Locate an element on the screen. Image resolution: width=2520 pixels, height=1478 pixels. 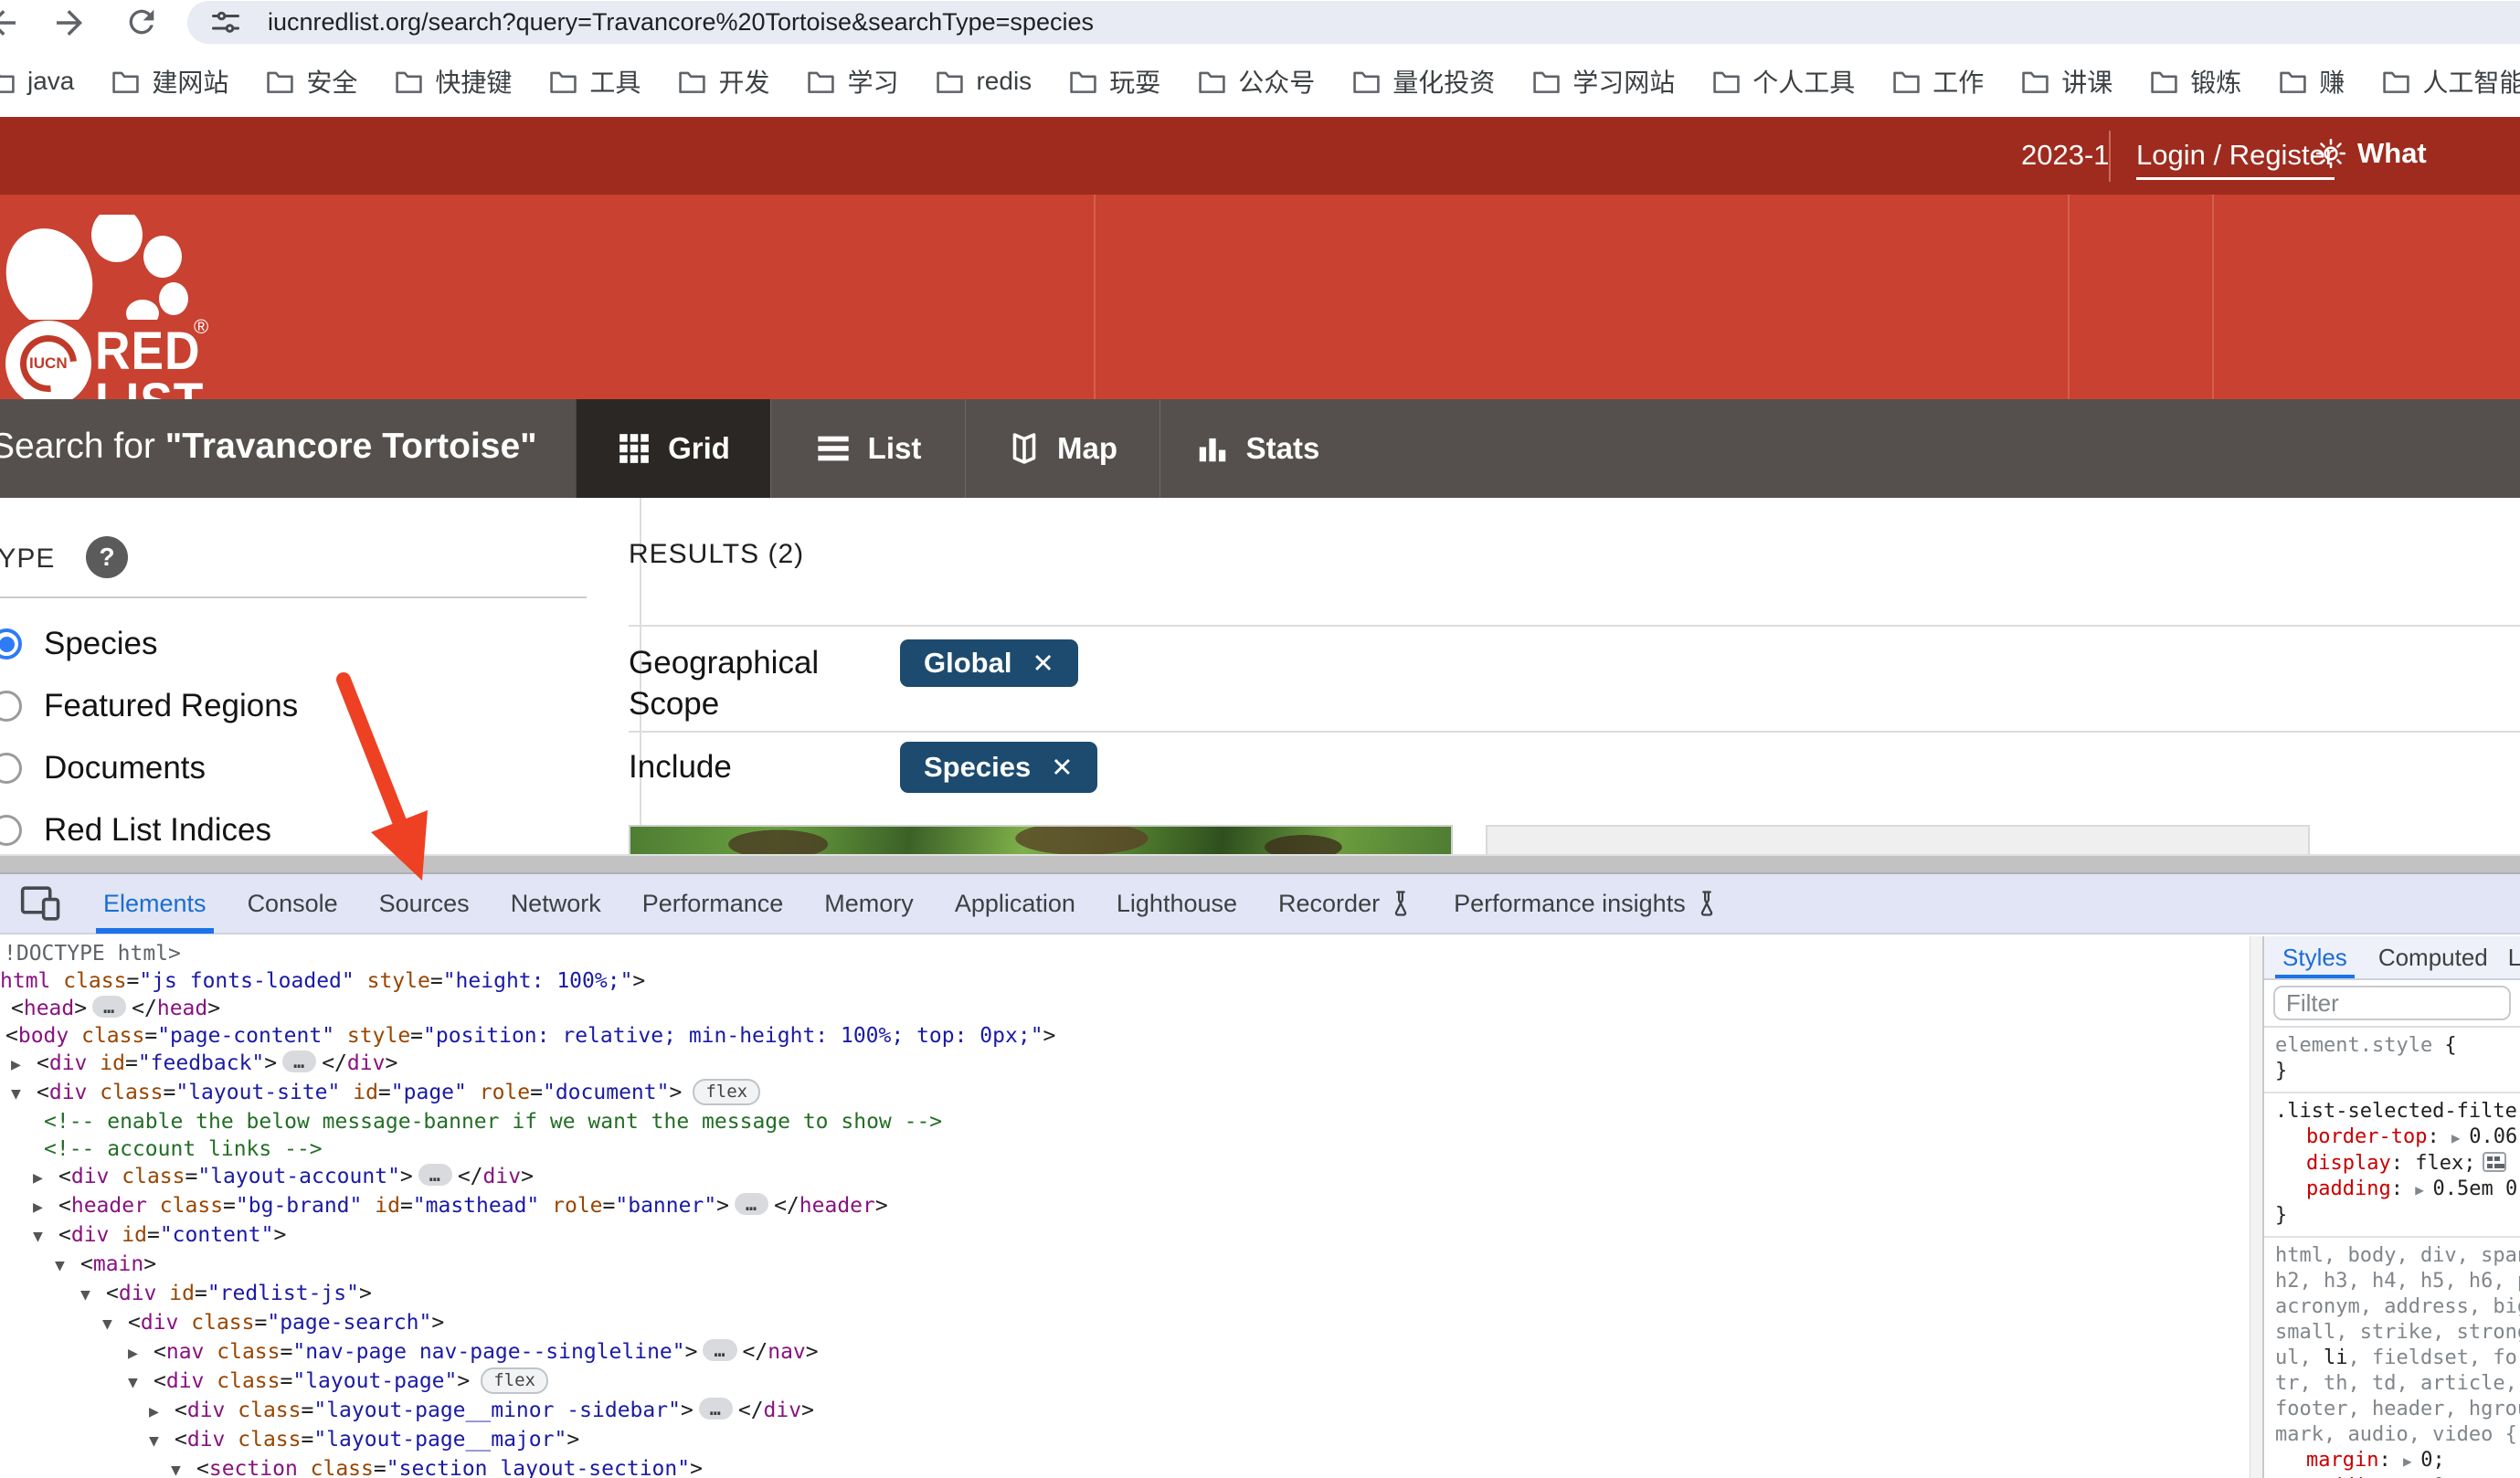
bookmark-folder: 工具 is located at coordinates (595, 81).